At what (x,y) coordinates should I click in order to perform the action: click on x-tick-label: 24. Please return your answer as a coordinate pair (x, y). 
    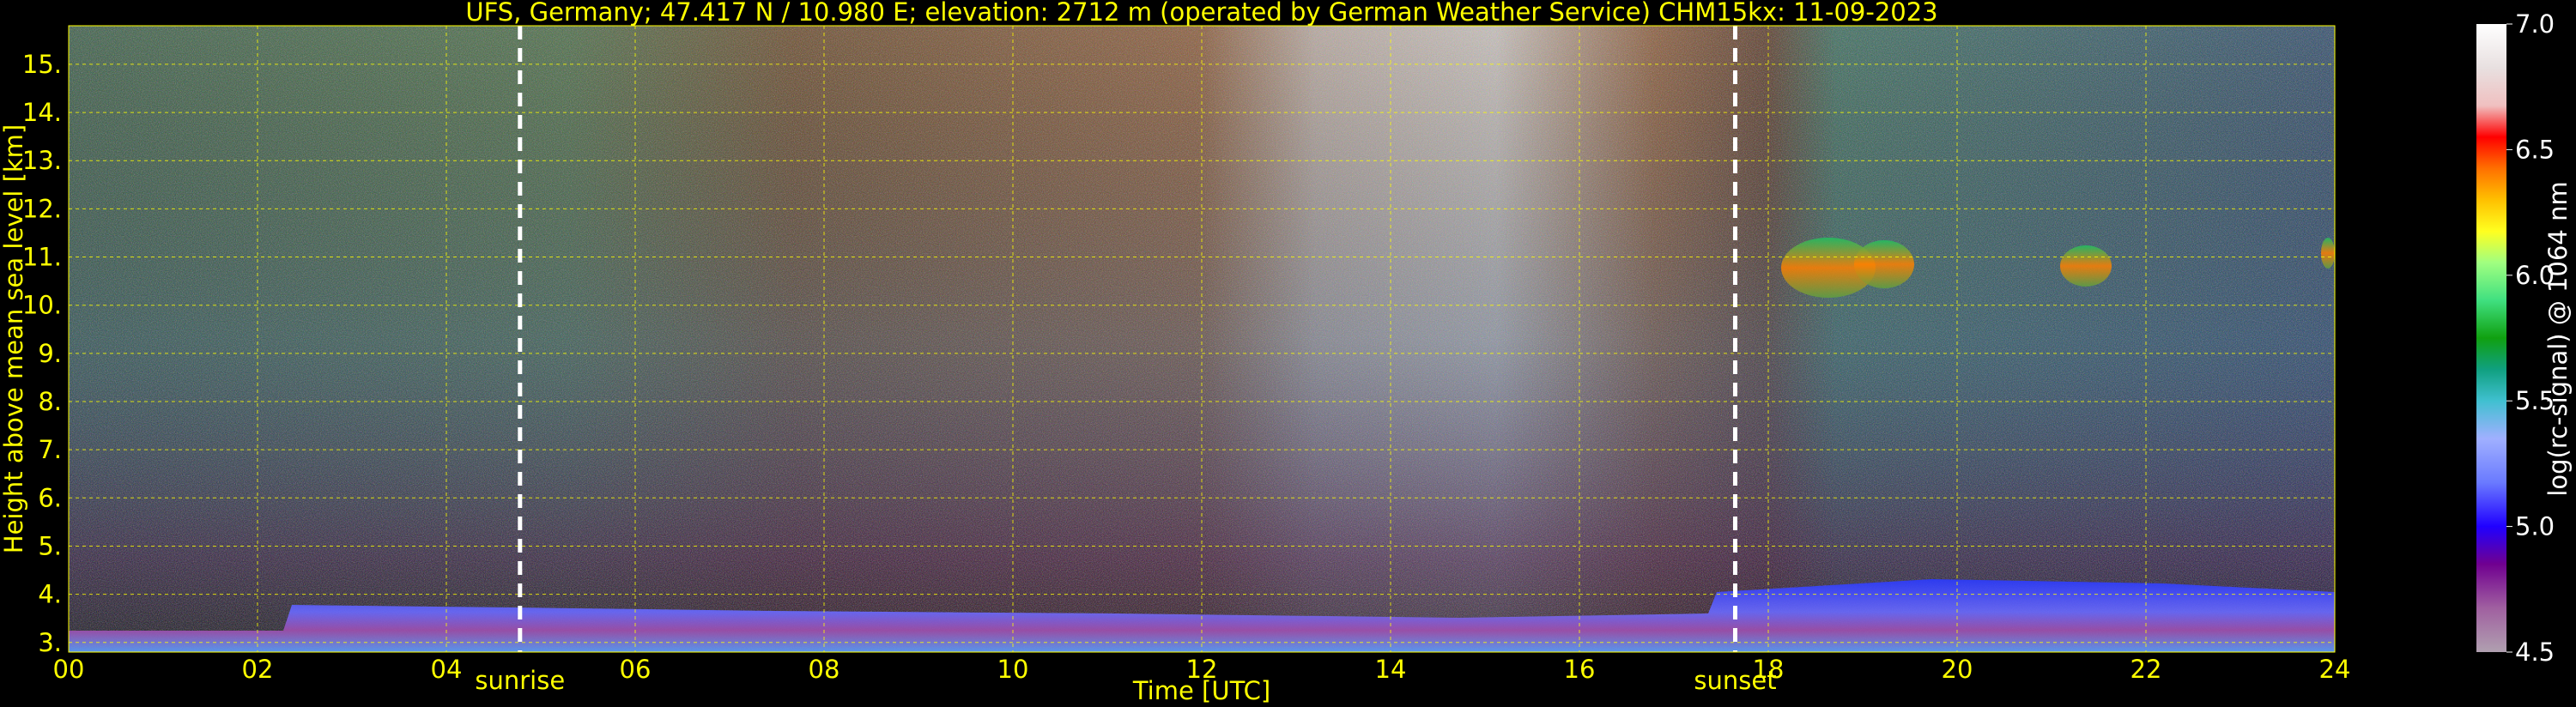
    Looking at the image, I should click on (2335, 670).